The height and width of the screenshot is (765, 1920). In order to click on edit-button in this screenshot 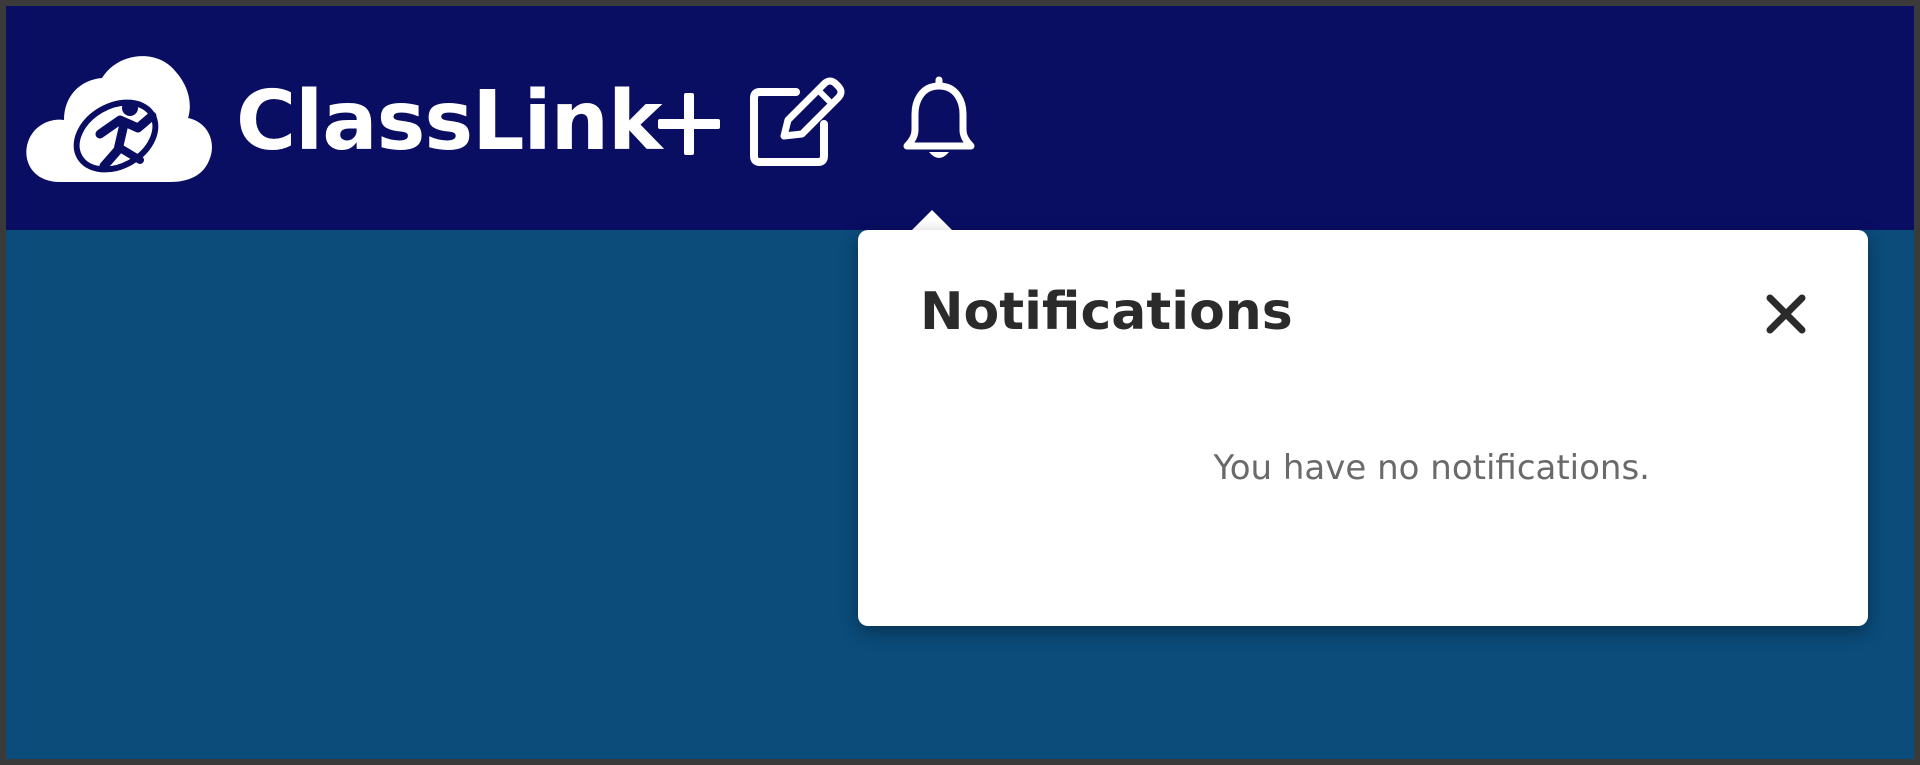, I will do `click(796, 122)`.